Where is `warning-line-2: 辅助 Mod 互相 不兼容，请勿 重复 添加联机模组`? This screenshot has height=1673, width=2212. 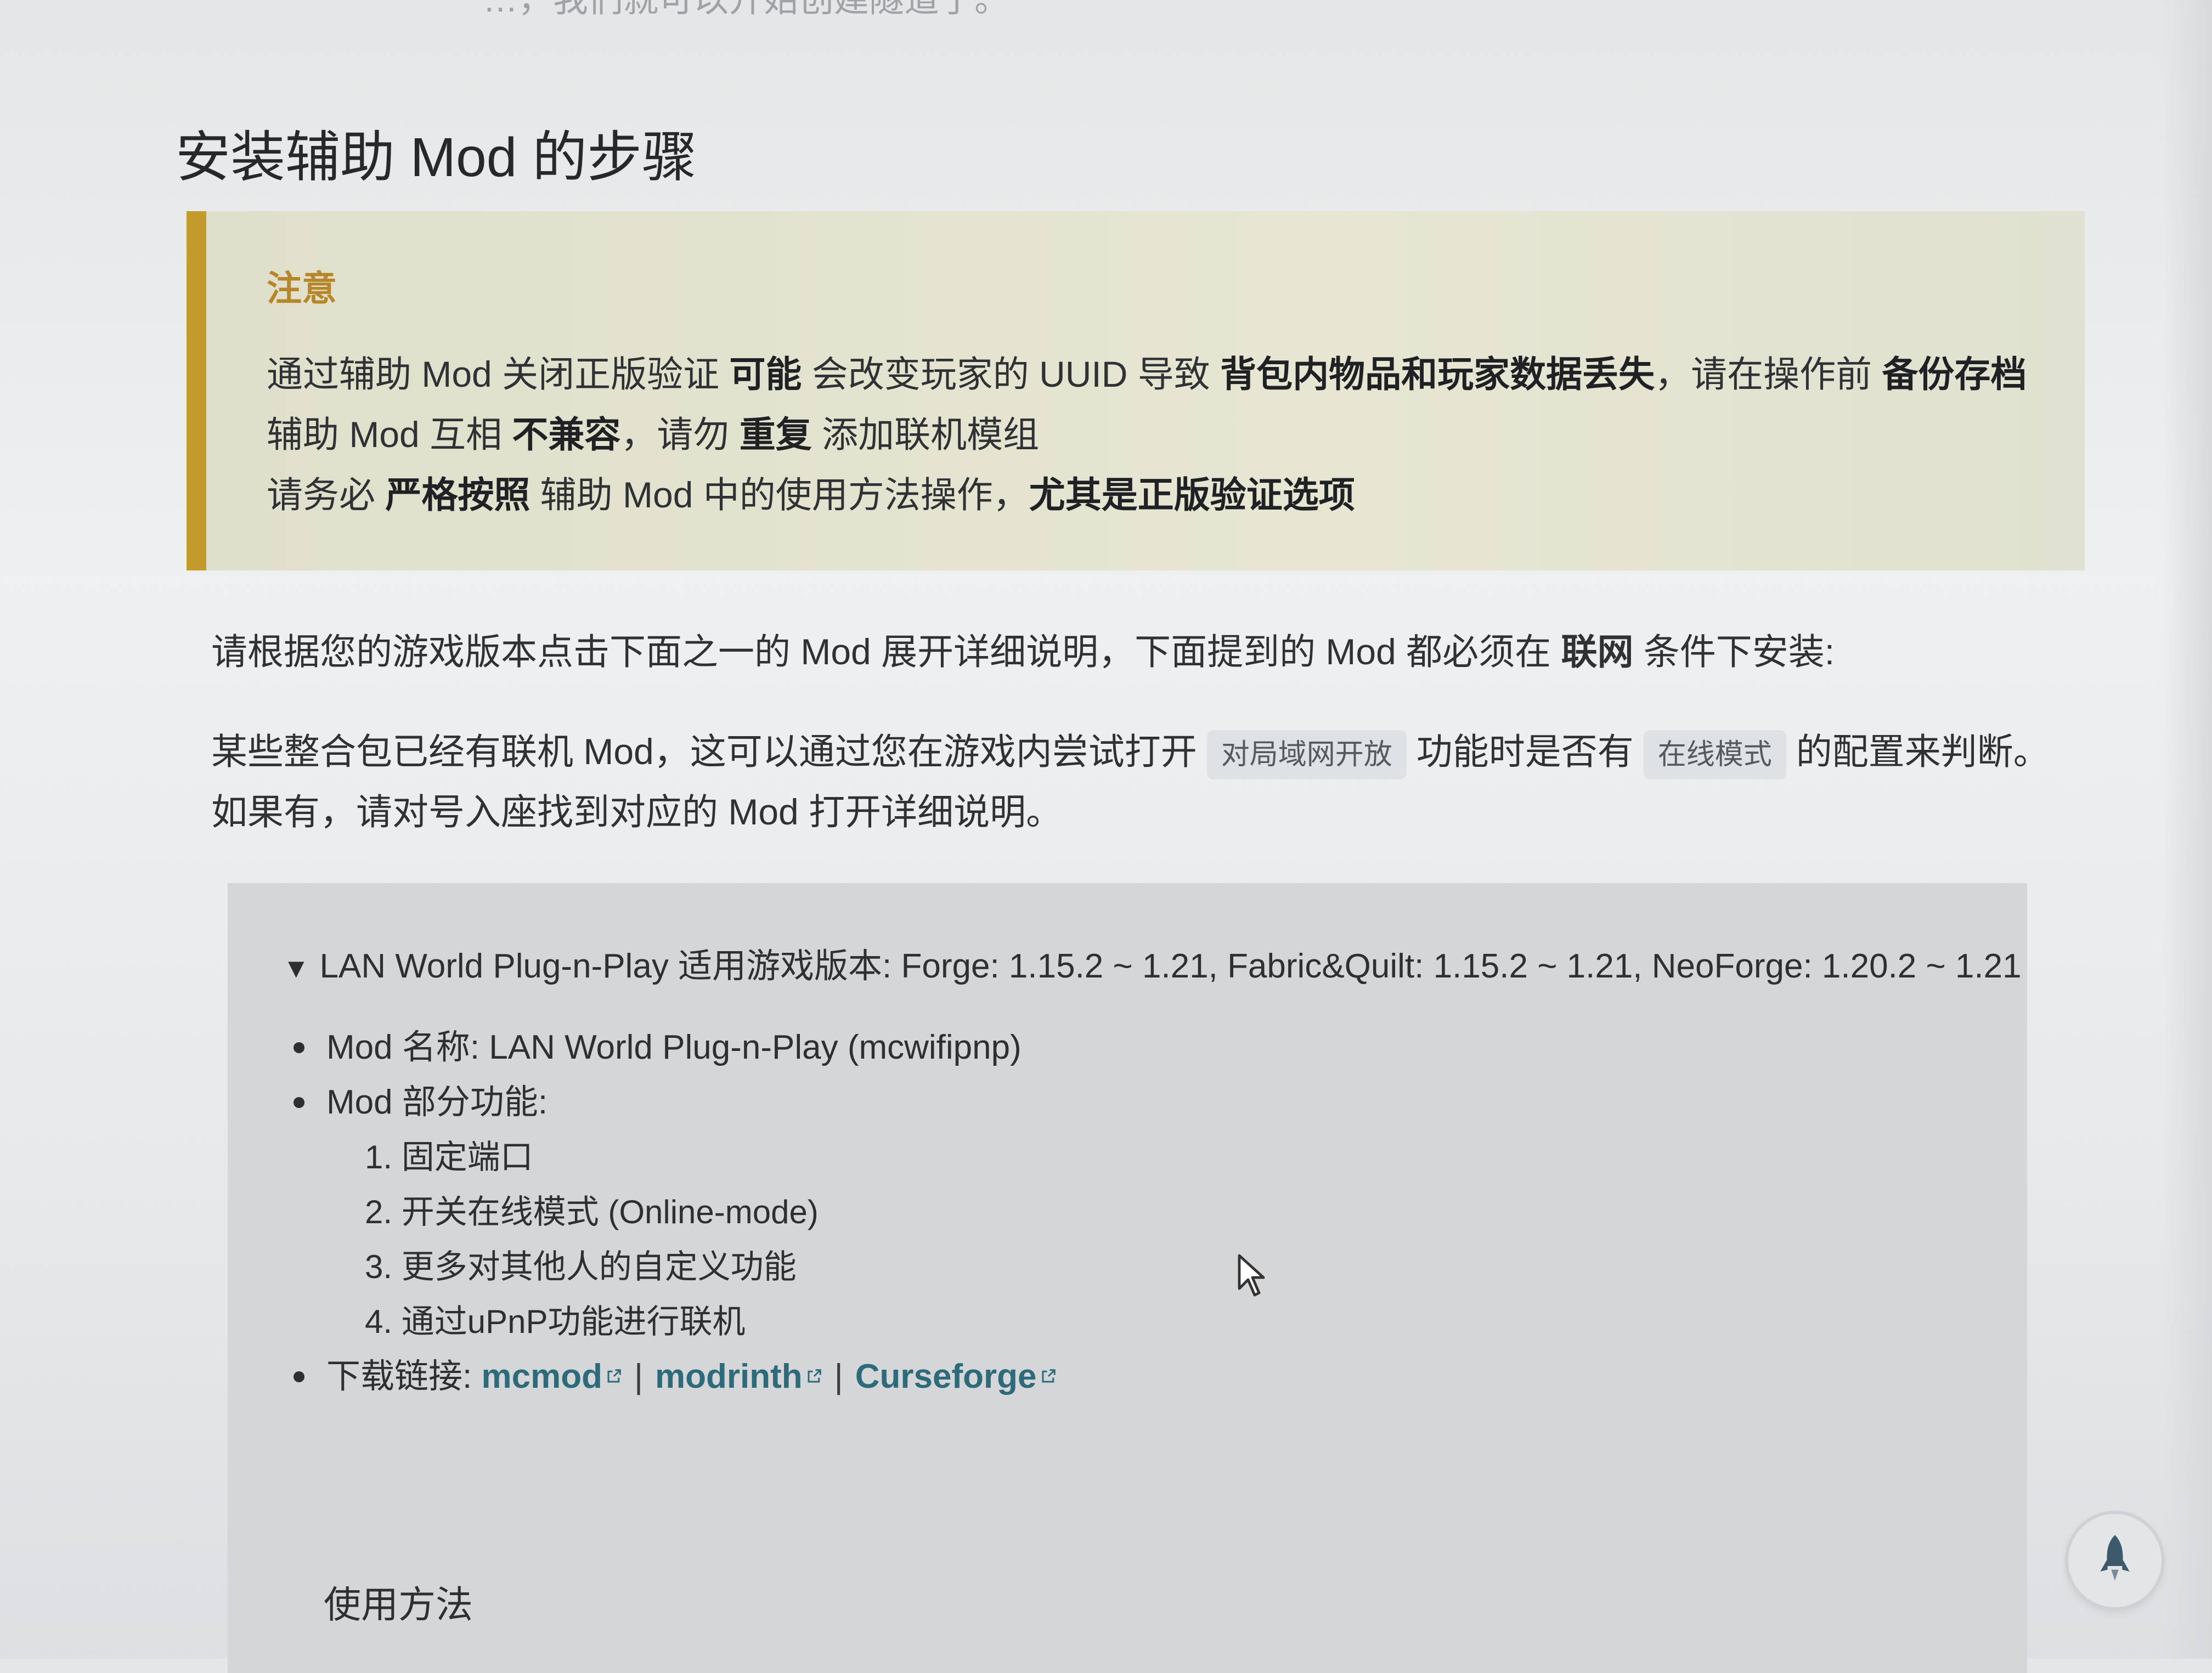
warning-line-2: 辅助 Mod 互相 不兼容，请勿 重复 添加联机模组 is located at coordinates (1176, 434).